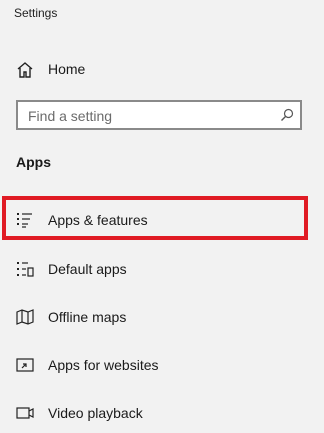 Image resolution: width=324 pixels, height=433 pixels. Describe the element at coordinates (162, 365) in the screenshot. I see `nav-item-apps-for-websites: Apps for websites` at that location.